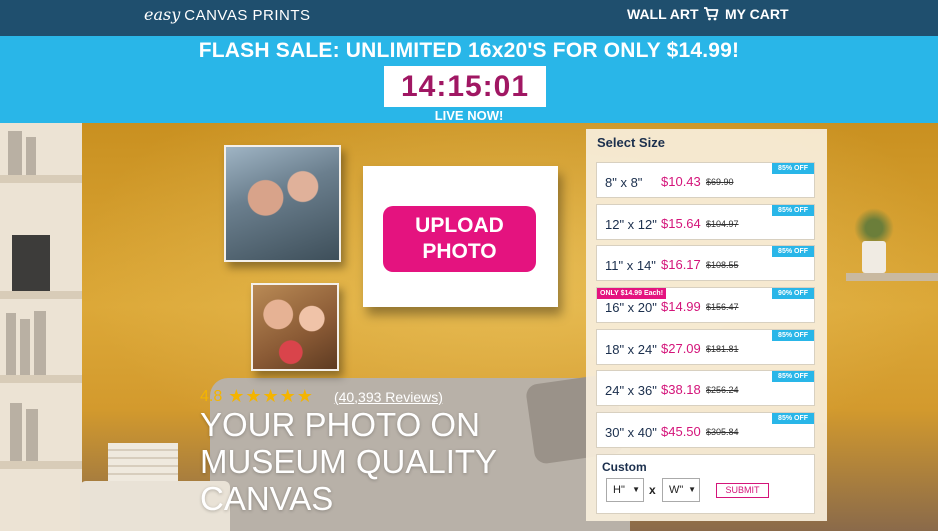 This screenshot has width=938, height=531. What do you see at coordinates (681, 223) in the screenshot?
I see `size-price: $15.64` at bounding box center [681, 223].